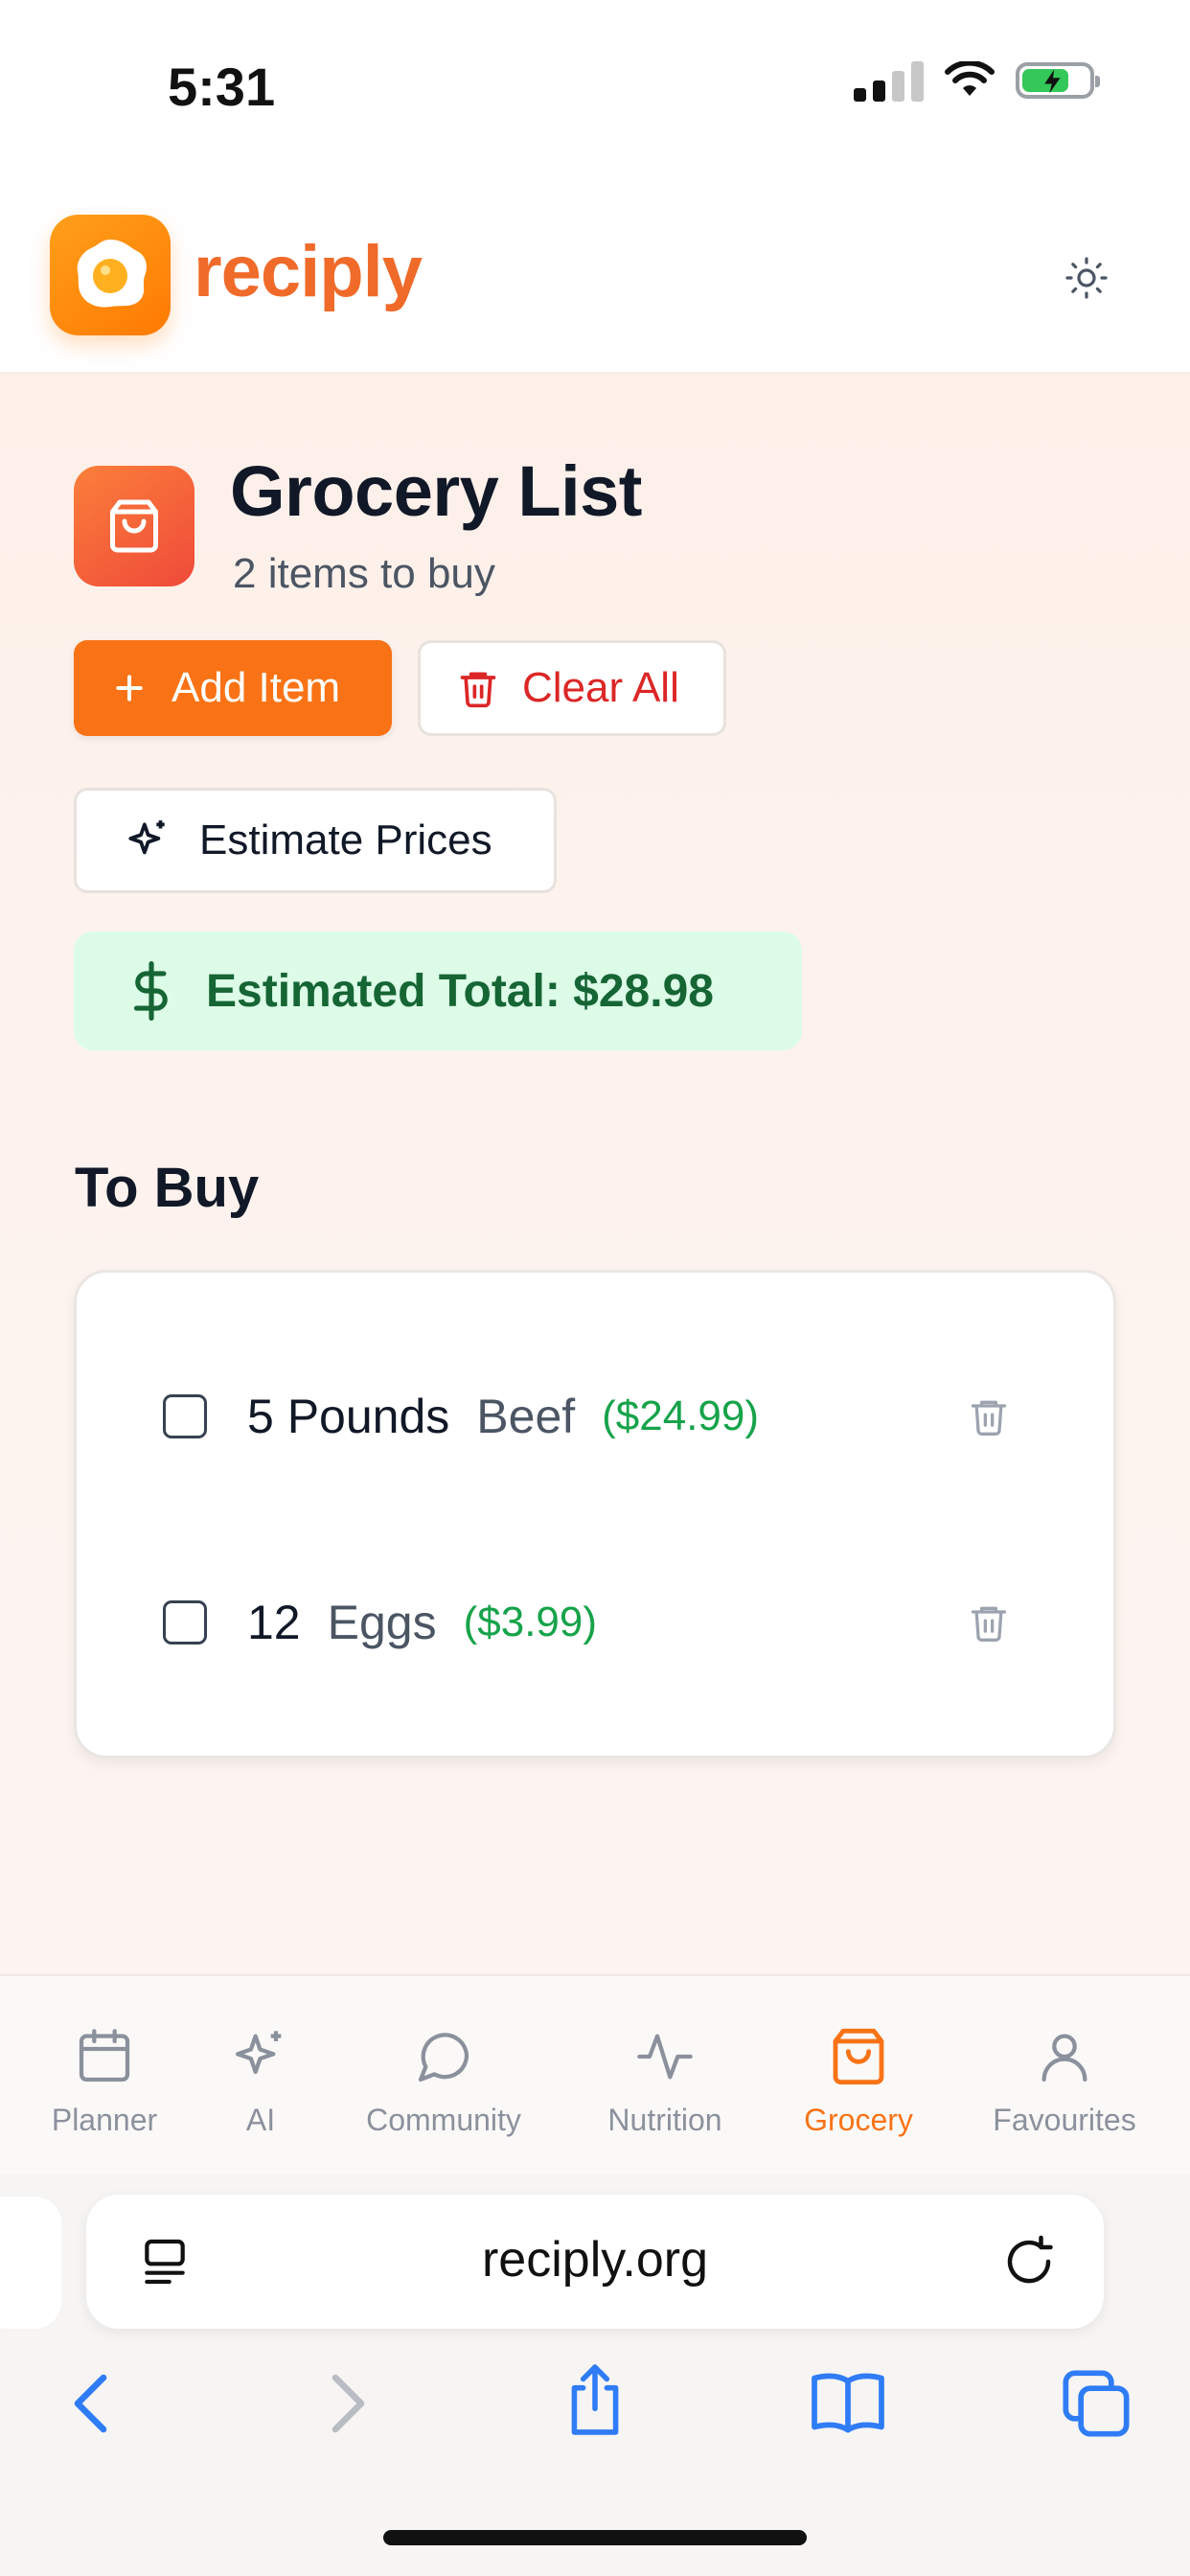  I want to click on page-title: Grocery List, so click(436, 491).